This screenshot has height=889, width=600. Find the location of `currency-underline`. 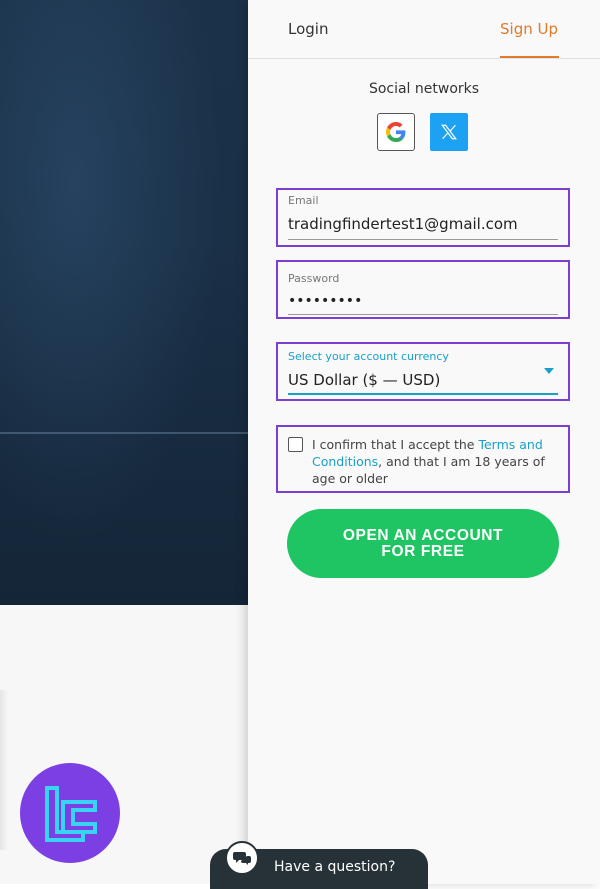

currency-underline is located at coordinates (423, 394).